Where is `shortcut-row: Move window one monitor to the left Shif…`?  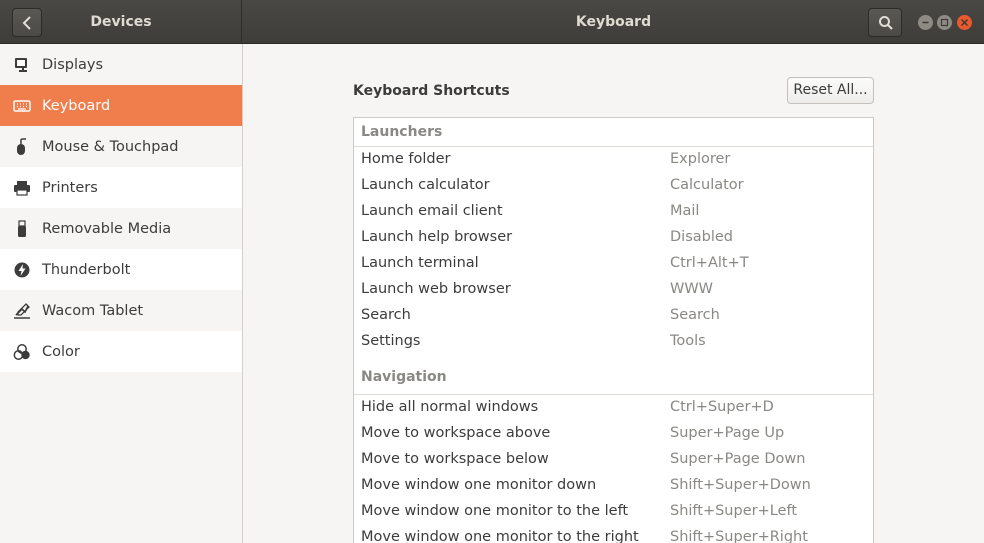
shortcut-row: Move window one monitor to the left Shif… is located at coordinates (613, 512).